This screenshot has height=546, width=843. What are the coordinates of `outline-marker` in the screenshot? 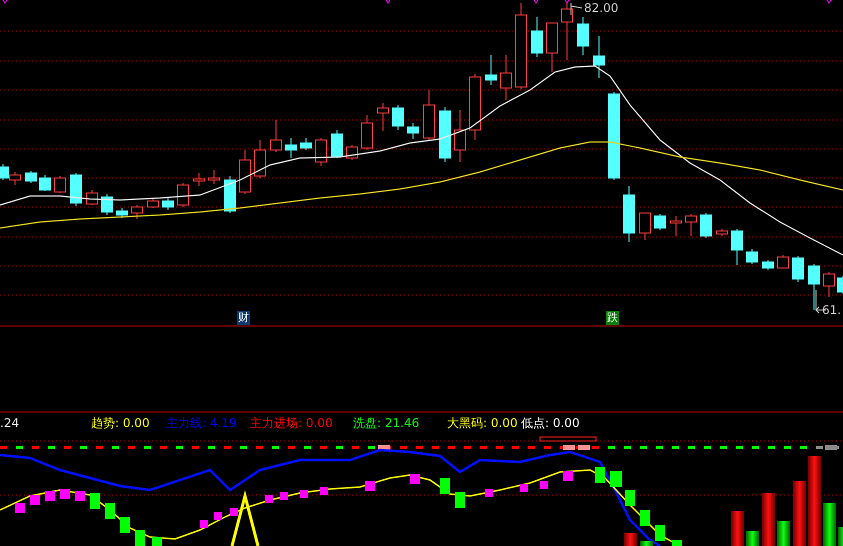 It's located at (568, 439).